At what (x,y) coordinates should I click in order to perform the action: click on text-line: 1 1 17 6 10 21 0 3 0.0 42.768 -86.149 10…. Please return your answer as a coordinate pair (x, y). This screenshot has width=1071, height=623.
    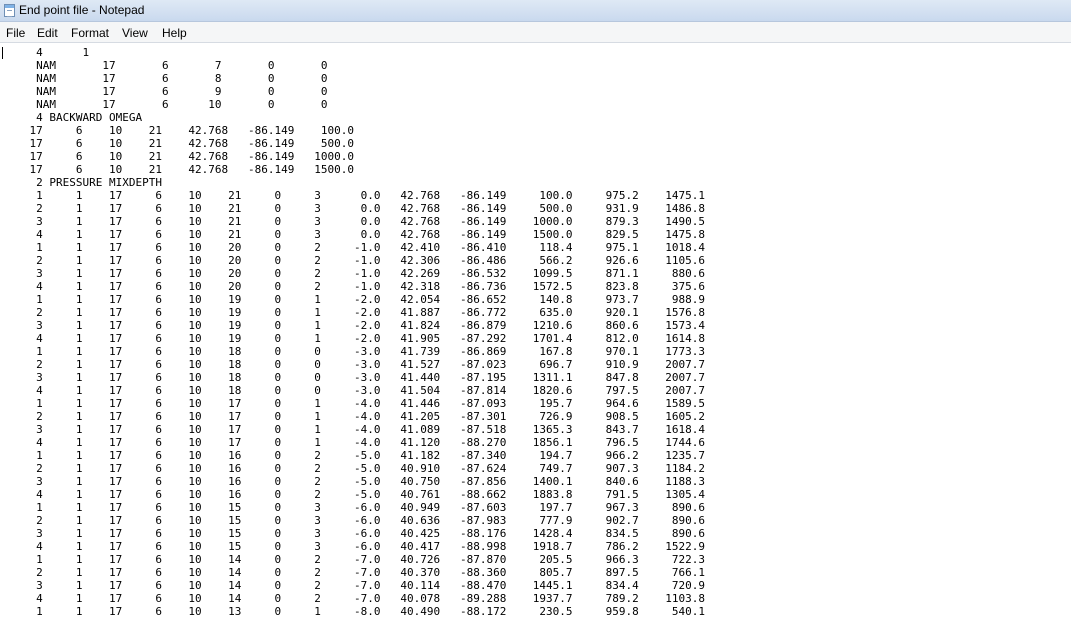
    Looking at the image, I should click on (354, 195).